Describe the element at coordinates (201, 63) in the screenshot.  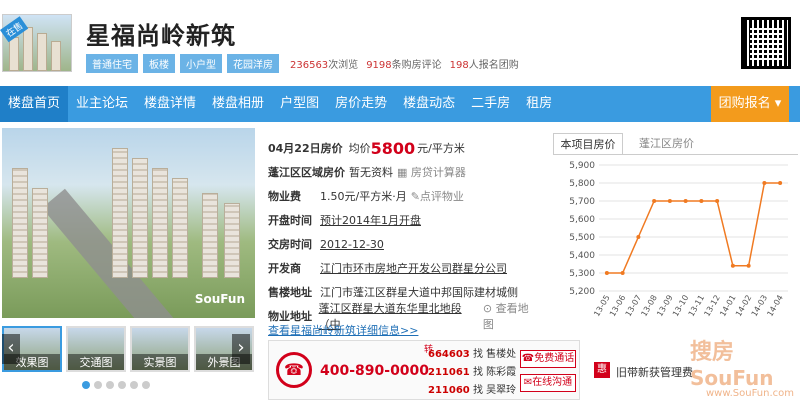
I see `tag: 小户型` at that location.